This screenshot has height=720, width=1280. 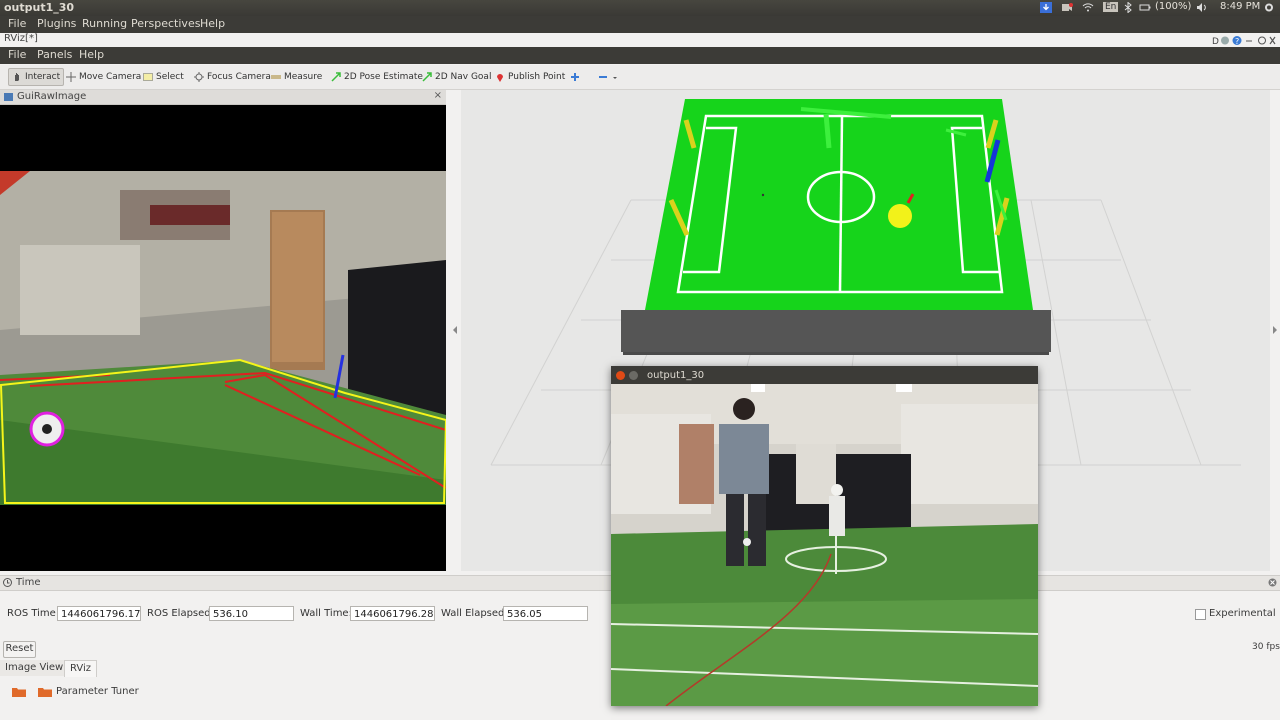 I want to click on menu-plugins: Plugins, so click(x=56, y=23).